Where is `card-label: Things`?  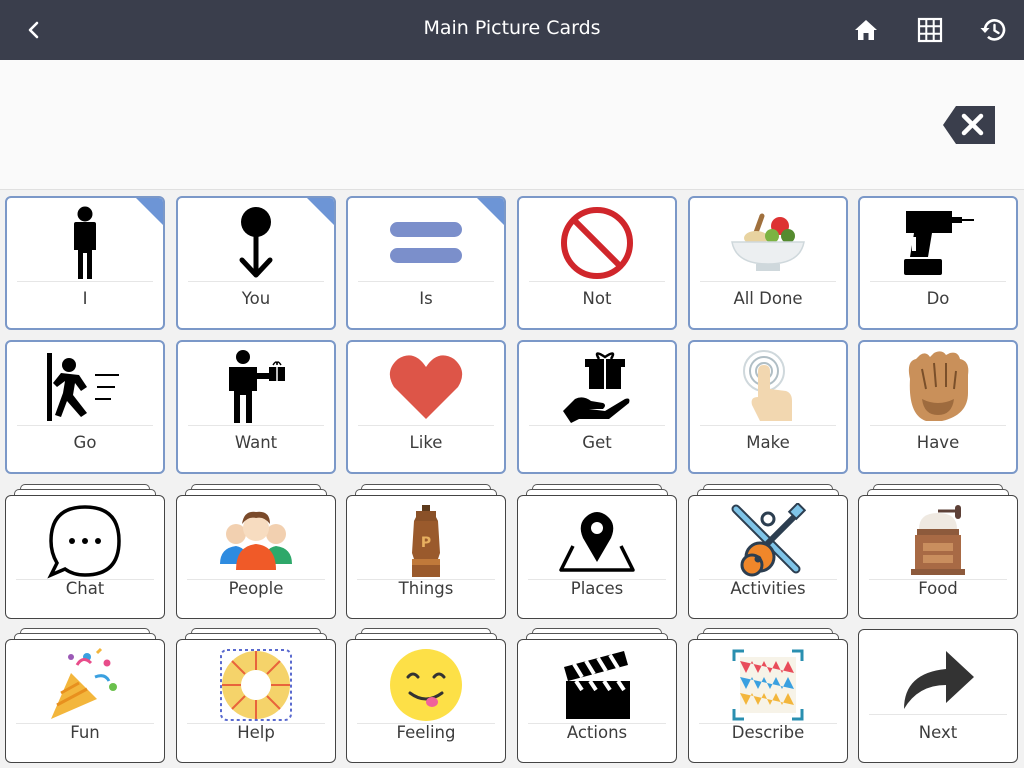
card-label: Things is located at coordinates (426, 588).